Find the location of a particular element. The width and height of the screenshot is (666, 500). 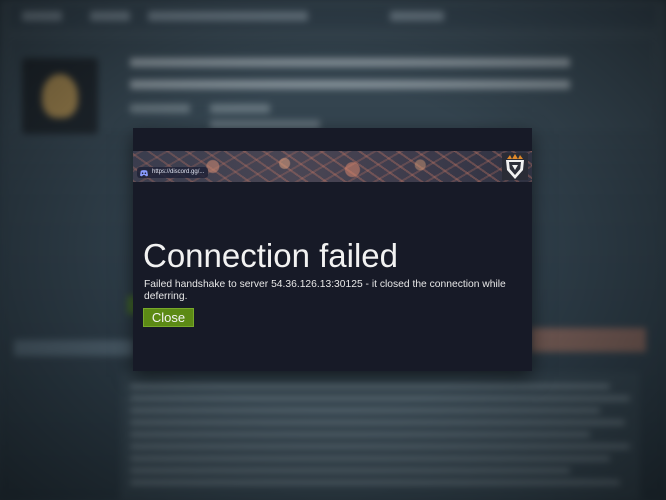

background-server-logo is located at coordinates (60, 96).